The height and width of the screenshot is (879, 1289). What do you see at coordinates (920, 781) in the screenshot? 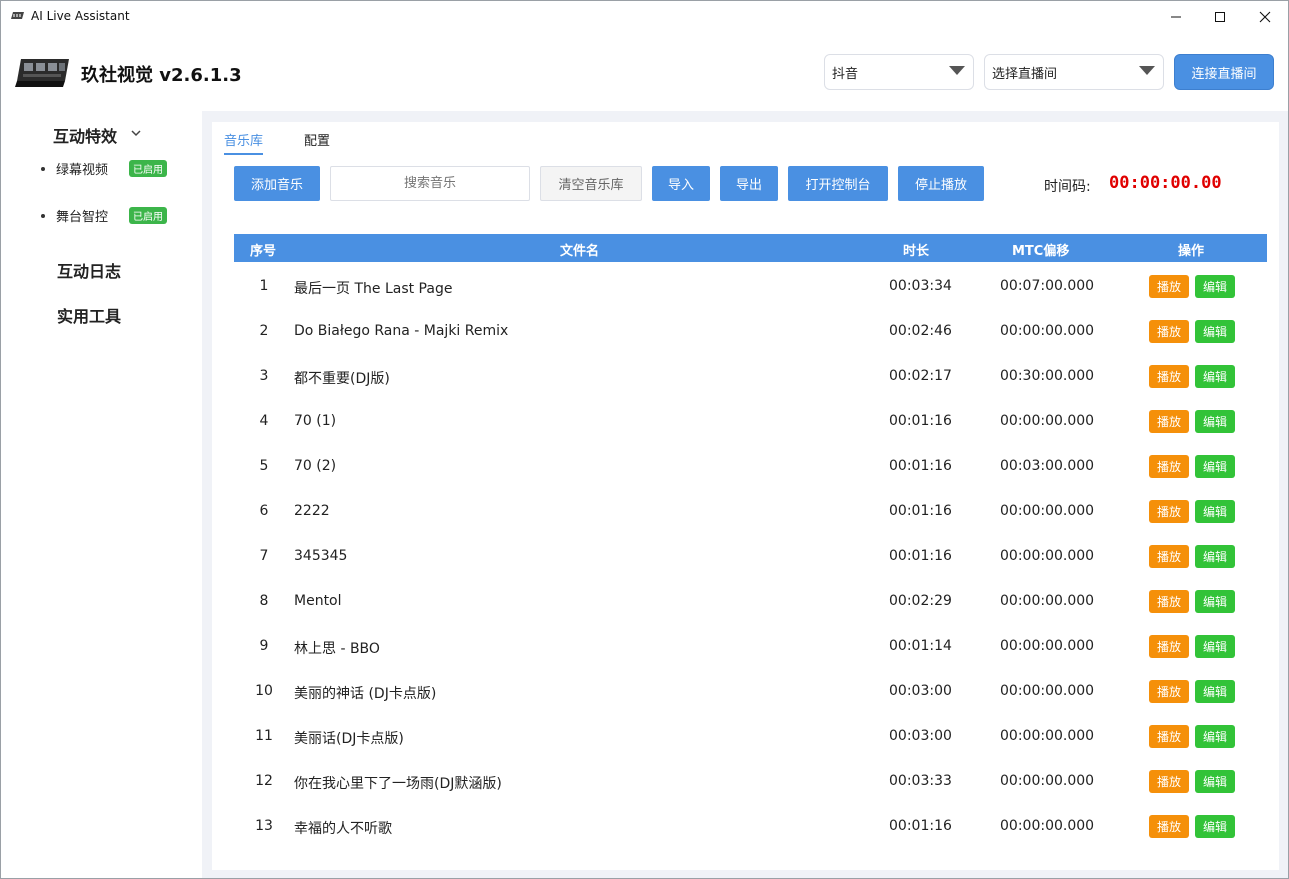
I see `row-duration: 00:03:33` at bounding box center [920, 781].